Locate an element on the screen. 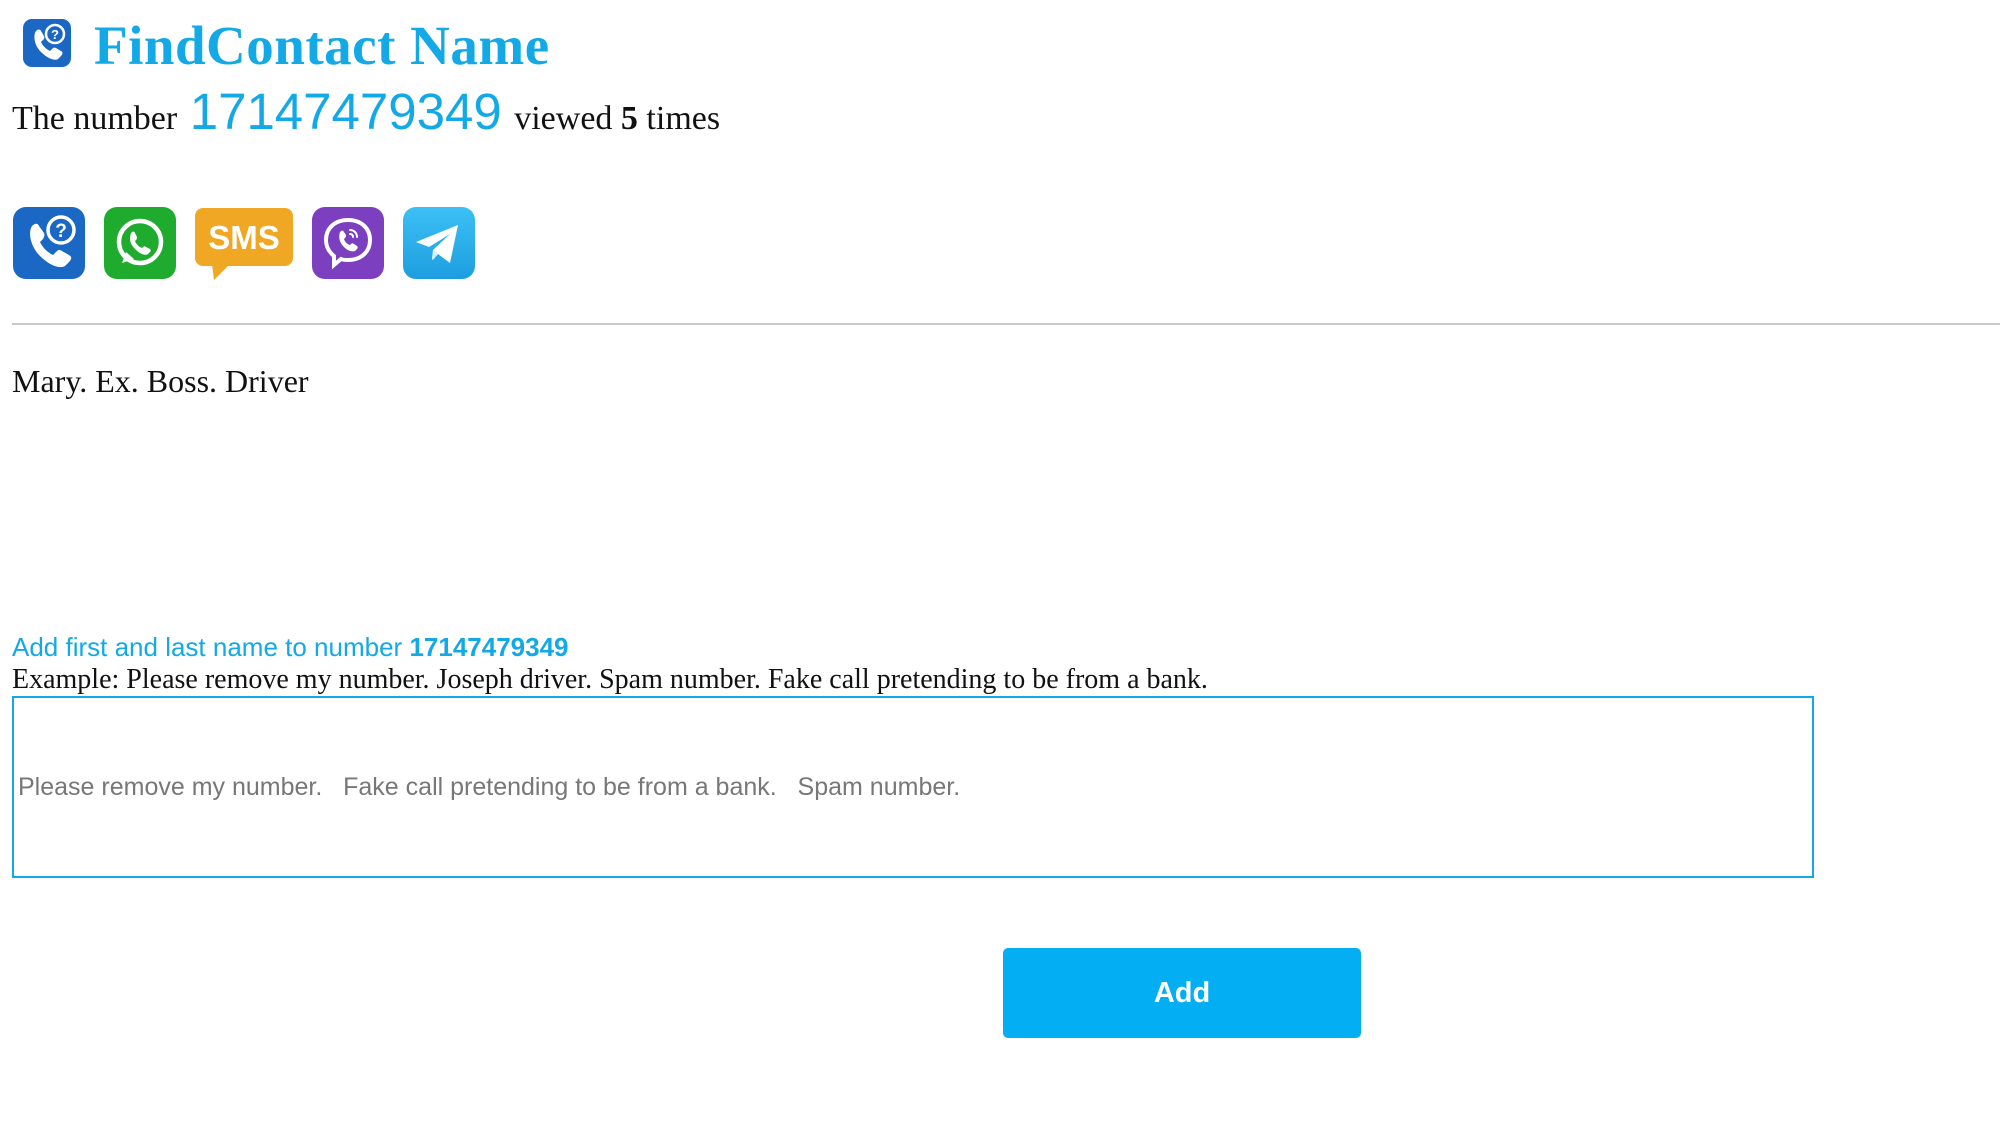 This screenshot has height=1125, width=2000. divider is located at coordinates (1006, 324).